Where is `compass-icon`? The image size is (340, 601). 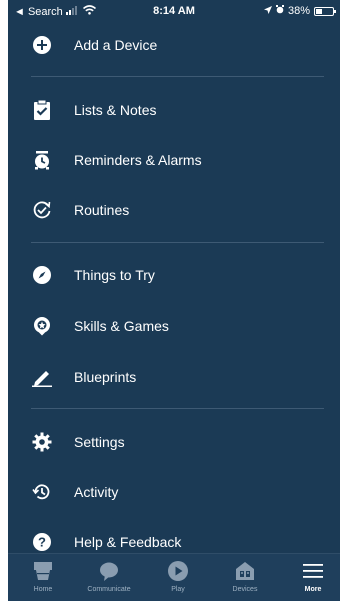
compass-icon is located at coordinates (42, 275).